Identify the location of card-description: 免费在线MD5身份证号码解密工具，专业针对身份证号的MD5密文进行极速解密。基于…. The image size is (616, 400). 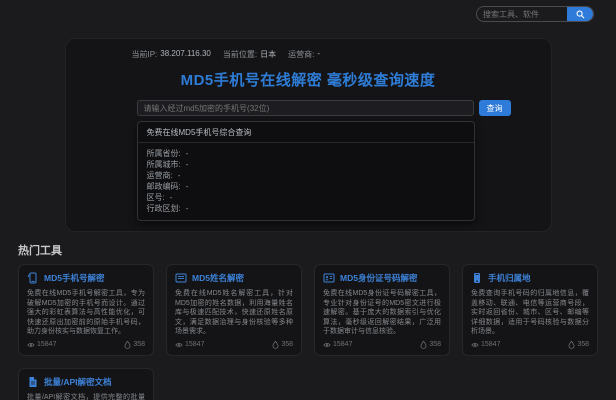
(382, 312).